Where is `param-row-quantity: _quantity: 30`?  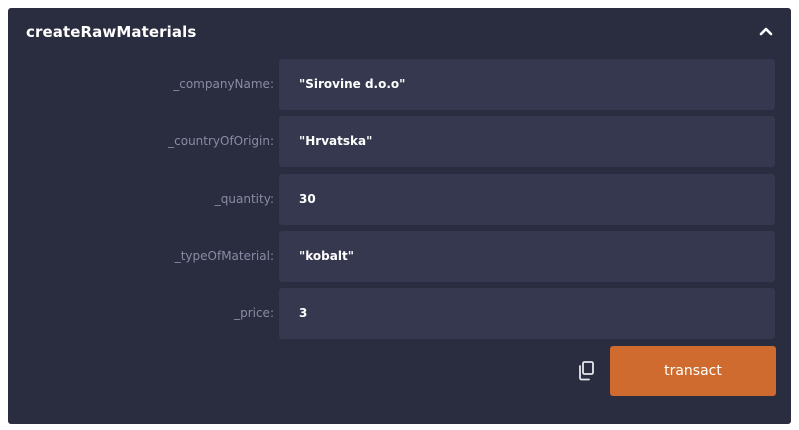
param-row-quantity: _quantity: 30 is located at coordinates (399, 199).